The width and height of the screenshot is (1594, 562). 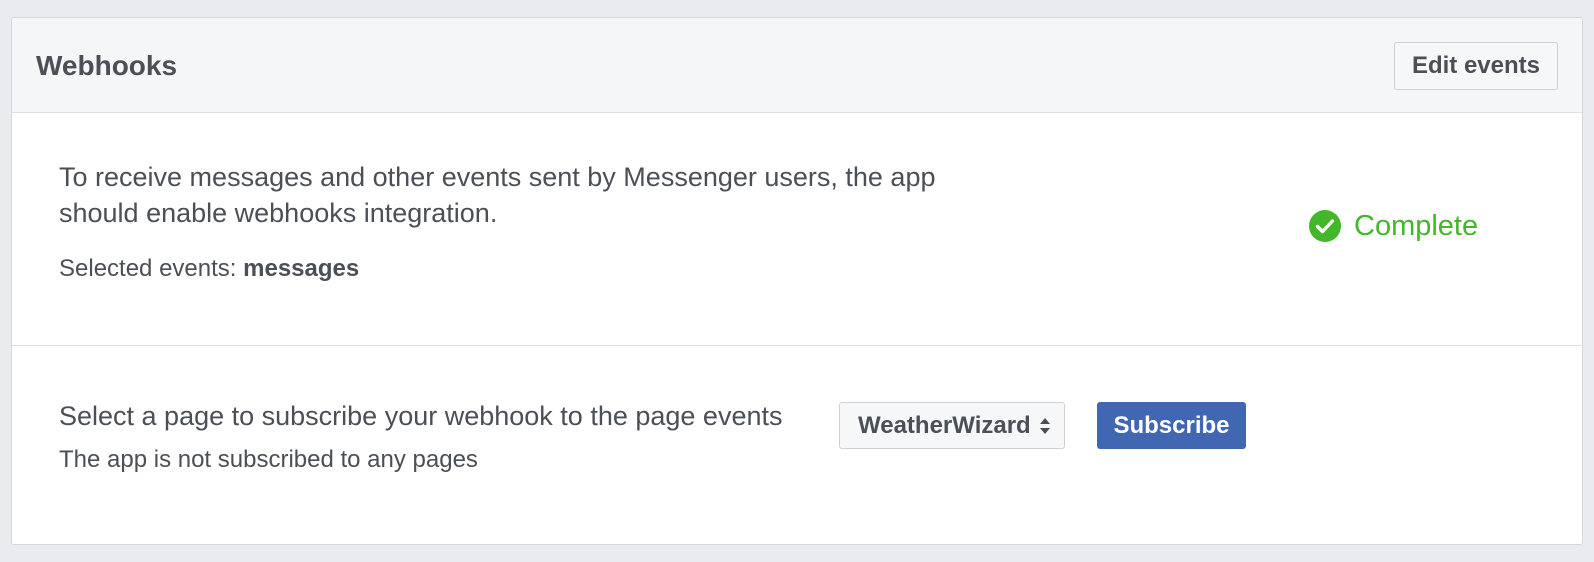 I want to click on selected-events: Selected events: messages, so click(x=209, y=269).